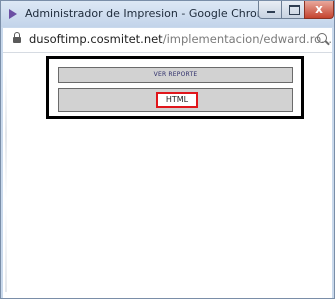 This screenshot has height=299, width=335. I want to click on minimize-icon, so click(271, 12).